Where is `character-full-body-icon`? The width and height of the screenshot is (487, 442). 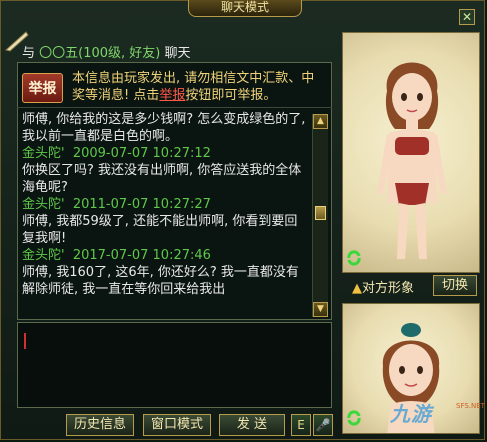
character-full-body-icon is located at coordinates (412, 160).